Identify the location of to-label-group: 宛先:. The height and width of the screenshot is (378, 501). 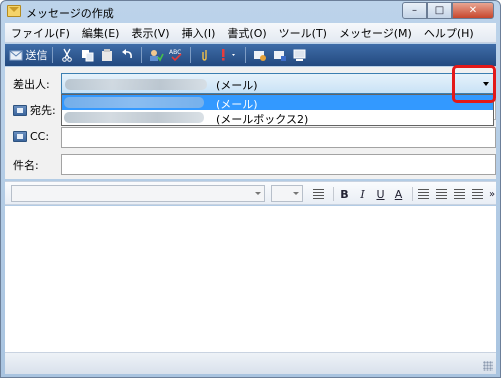
(34, 110).